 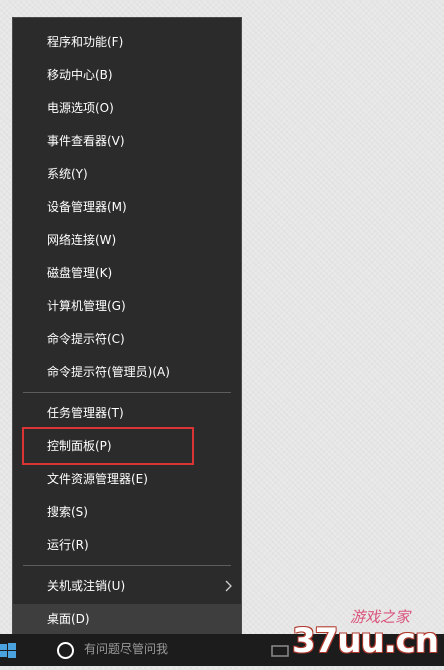 What do you see at coordinates (127, 174) in the screenshot?
I see `menu-item-system: 系统(Y)` at bounding box center [127, 174].